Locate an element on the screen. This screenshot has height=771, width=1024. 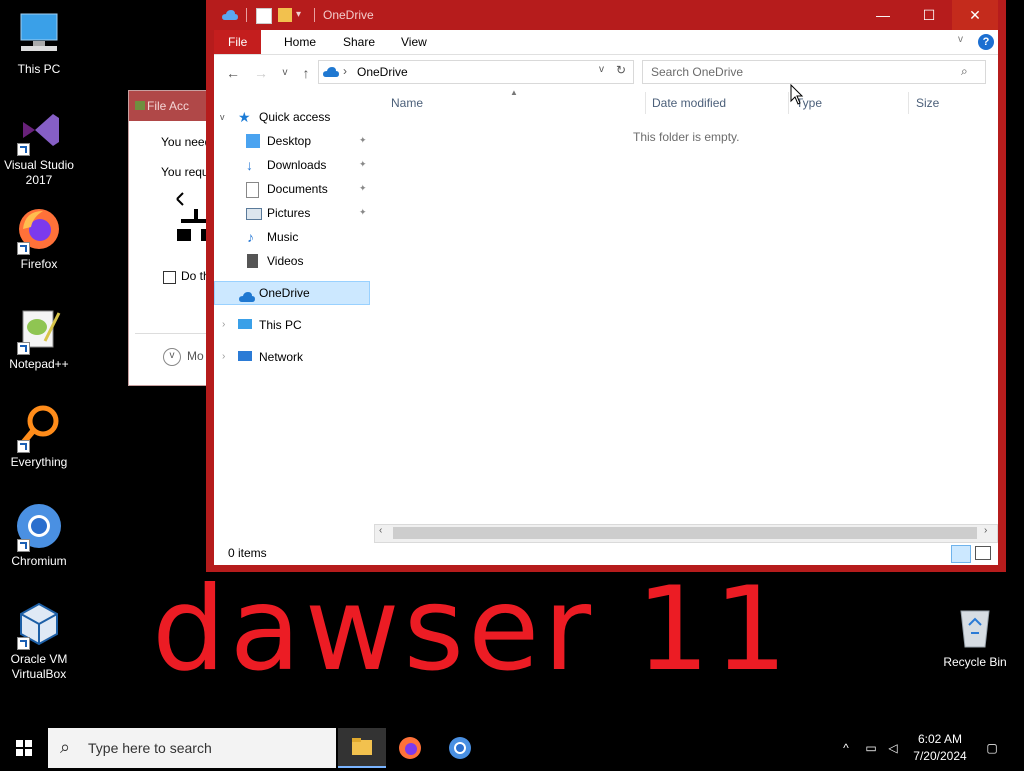
mouse-cursor-icon is located at coordinates (797, 96).